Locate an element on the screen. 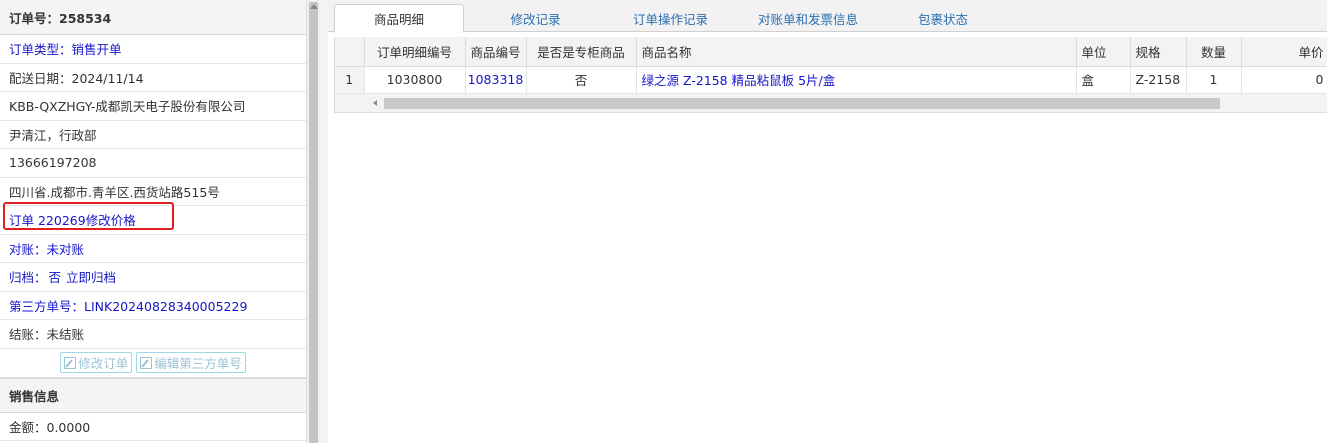  sales-amount: 金额：0.0000 is located at coordinates (153, 427).